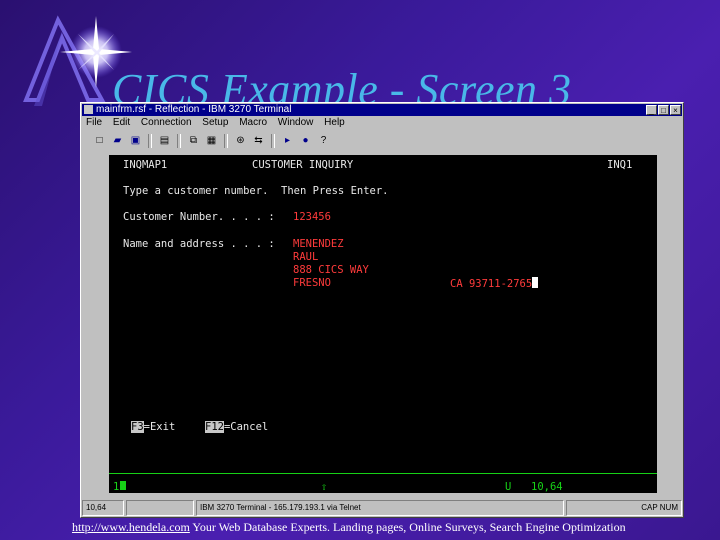 The height and width of the screenshot is (540, 720). What do you see at coordinates (116, 487) in the screenshot?
I see `oia-system-indicator: 1` at bounding box center [116, 487].